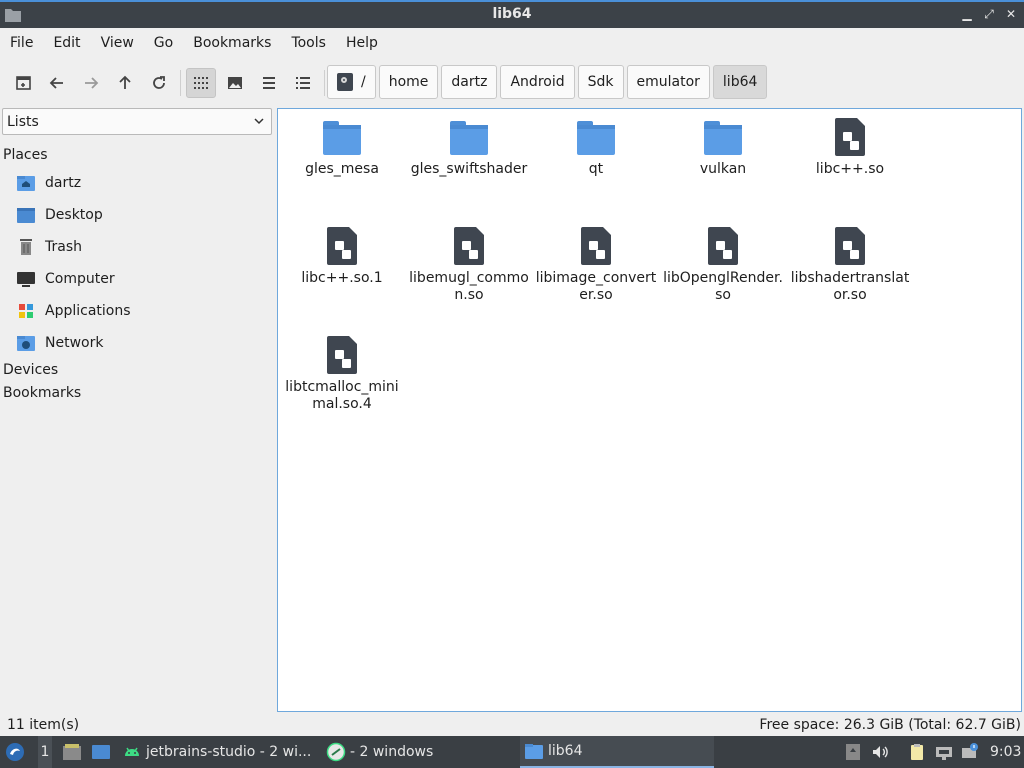  I want to click on crumb-android: Android, so click(537, 82).